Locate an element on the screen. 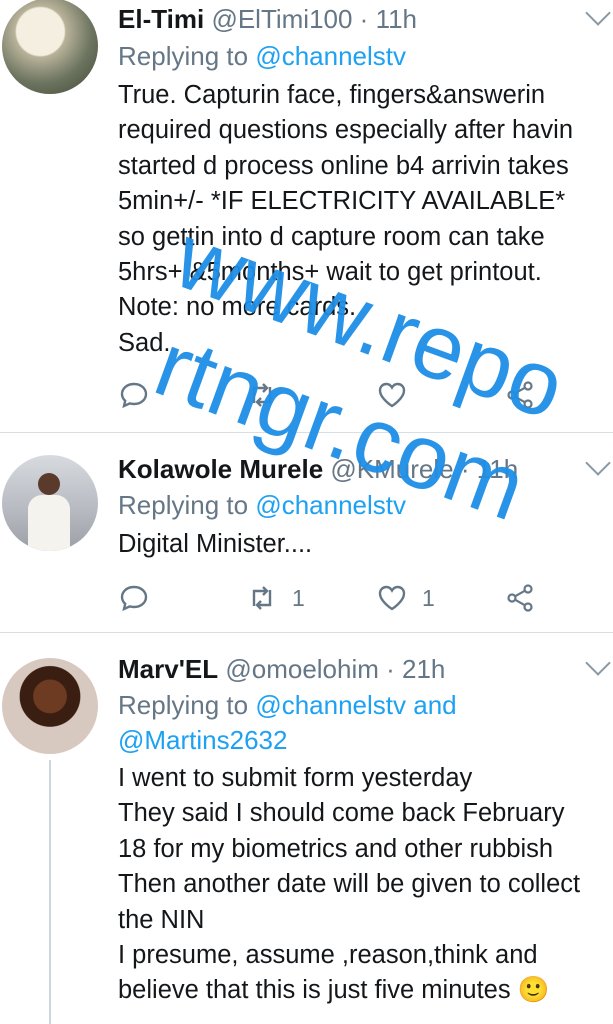 The width and height of the screenshot is (613, 1024). avatar-figure-body is located at coordinates (49, 523).